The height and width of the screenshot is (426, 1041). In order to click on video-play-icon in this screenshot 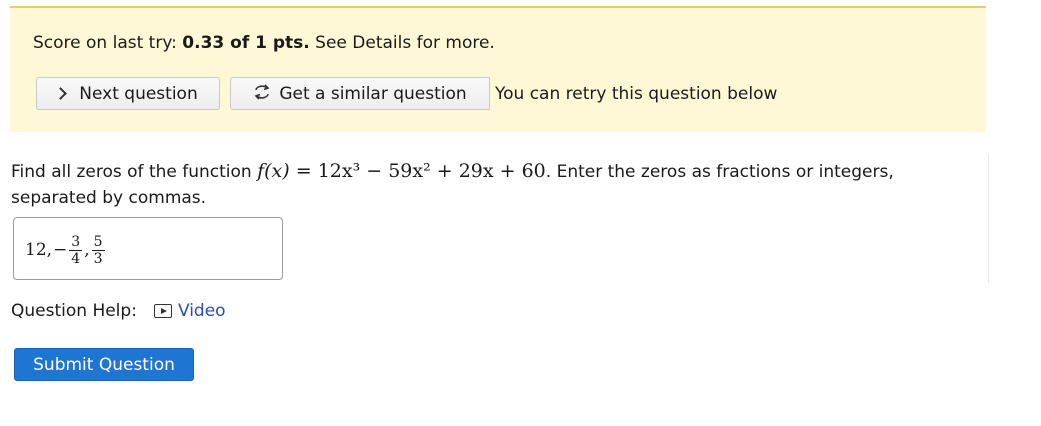, I will do `click(162, 311)`.